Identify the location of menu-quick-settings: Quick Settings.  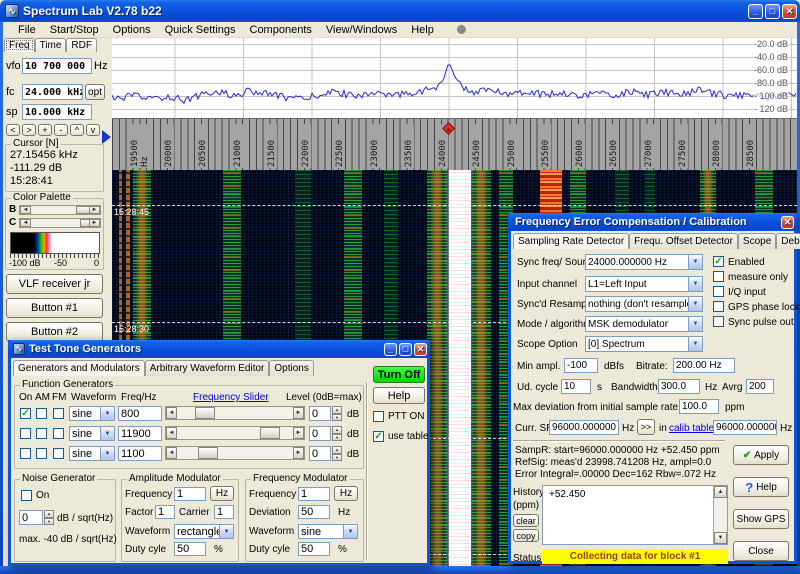
(200, 30).